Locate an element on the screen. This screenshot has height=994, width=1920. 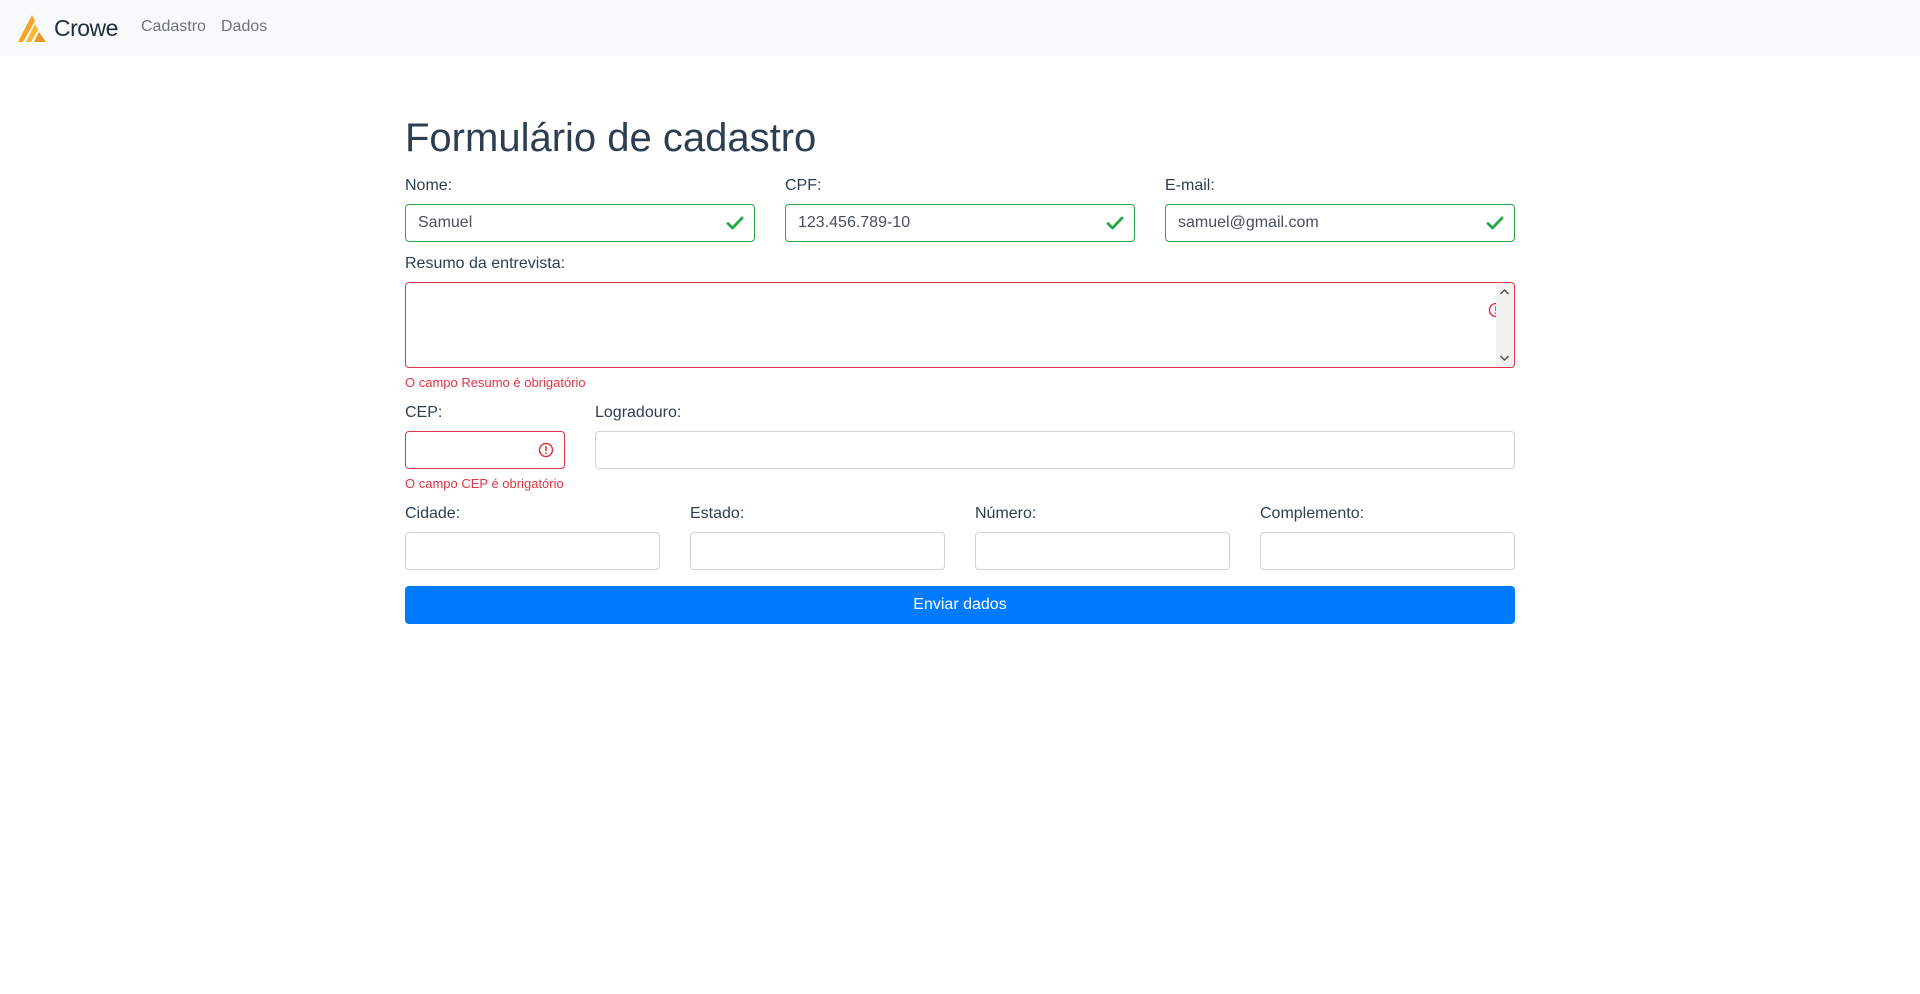
nome-value: Samuel is located at coordinates (445, 222).